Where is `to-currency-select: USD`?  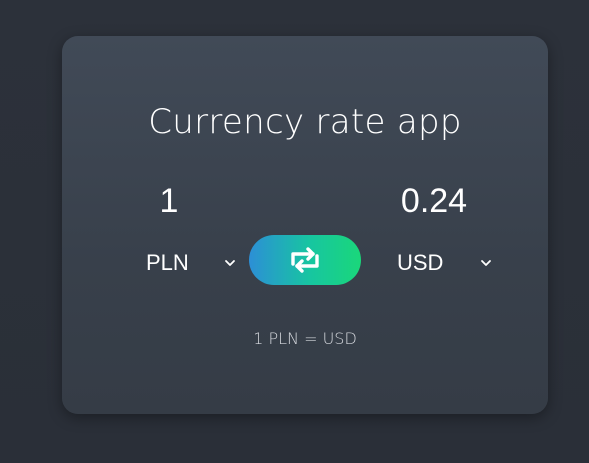 to-currency-select: USD is located at coordinates (447, 263).